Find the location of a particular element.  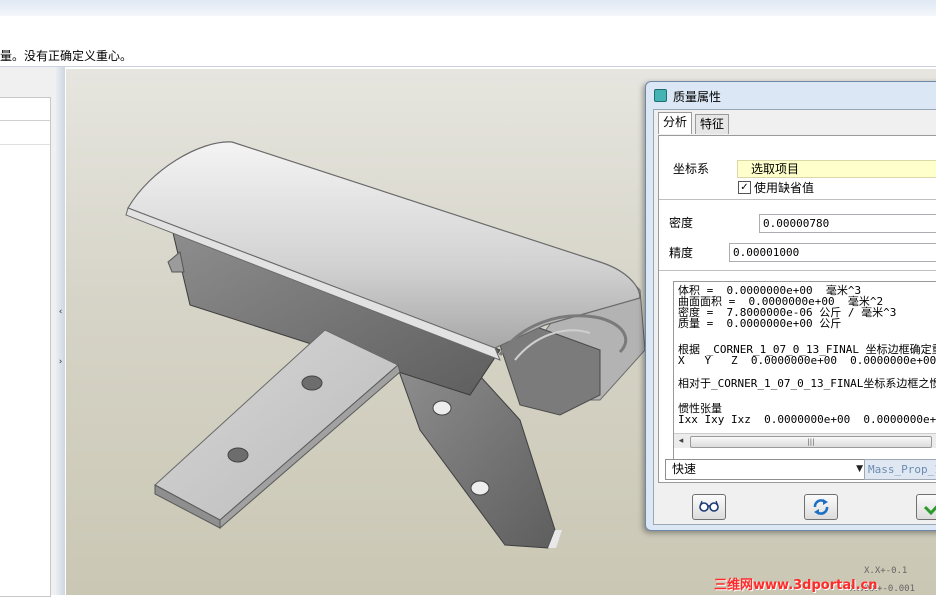

ok-button is located at coordinates (926, 507).